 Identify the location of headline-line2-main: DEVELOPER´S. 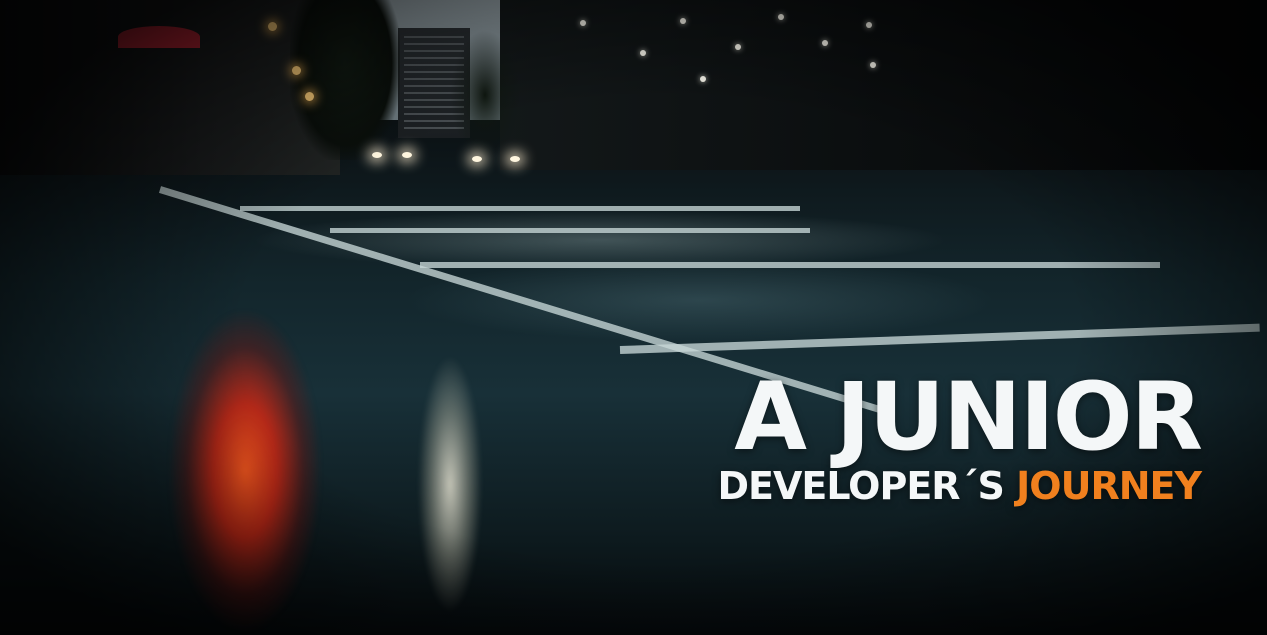
(860, 486).